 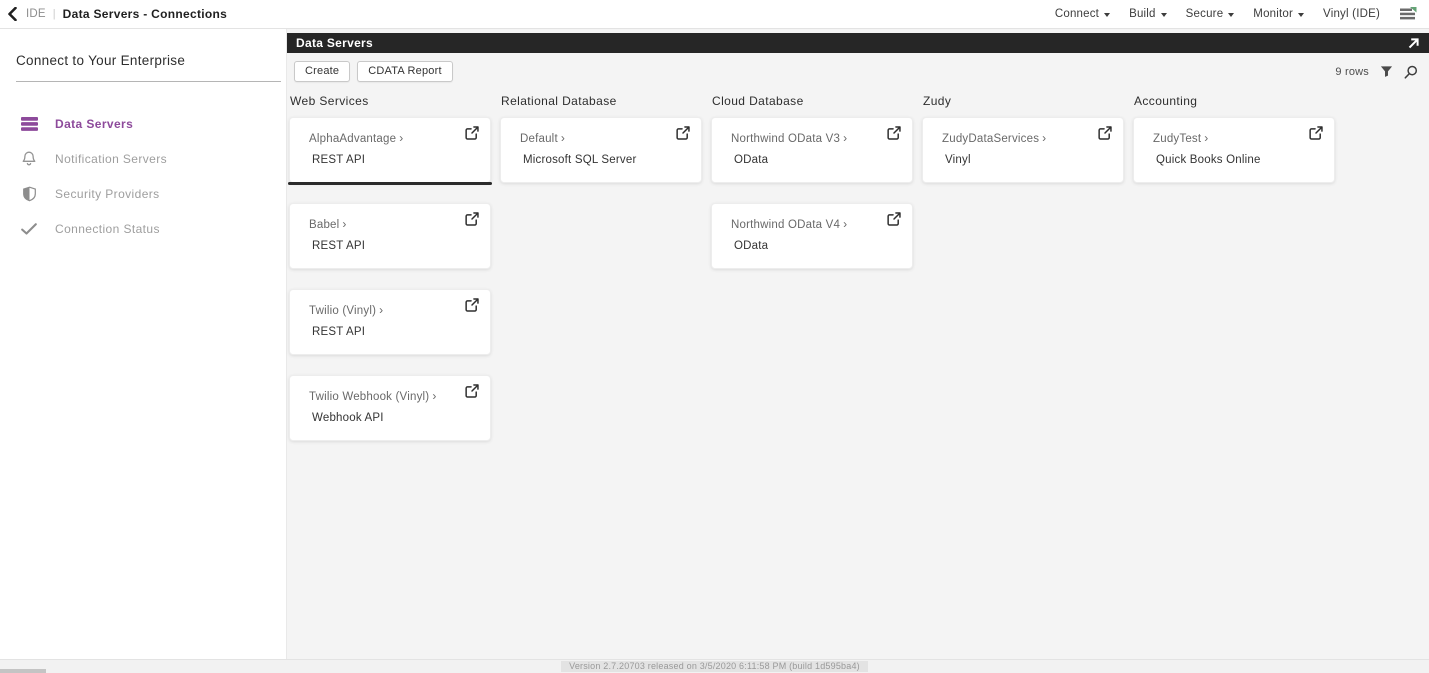 What do you see at coordinates (539, 139) in the screenshot?
I see `card-title: Default` at bounding box center [539, 139].